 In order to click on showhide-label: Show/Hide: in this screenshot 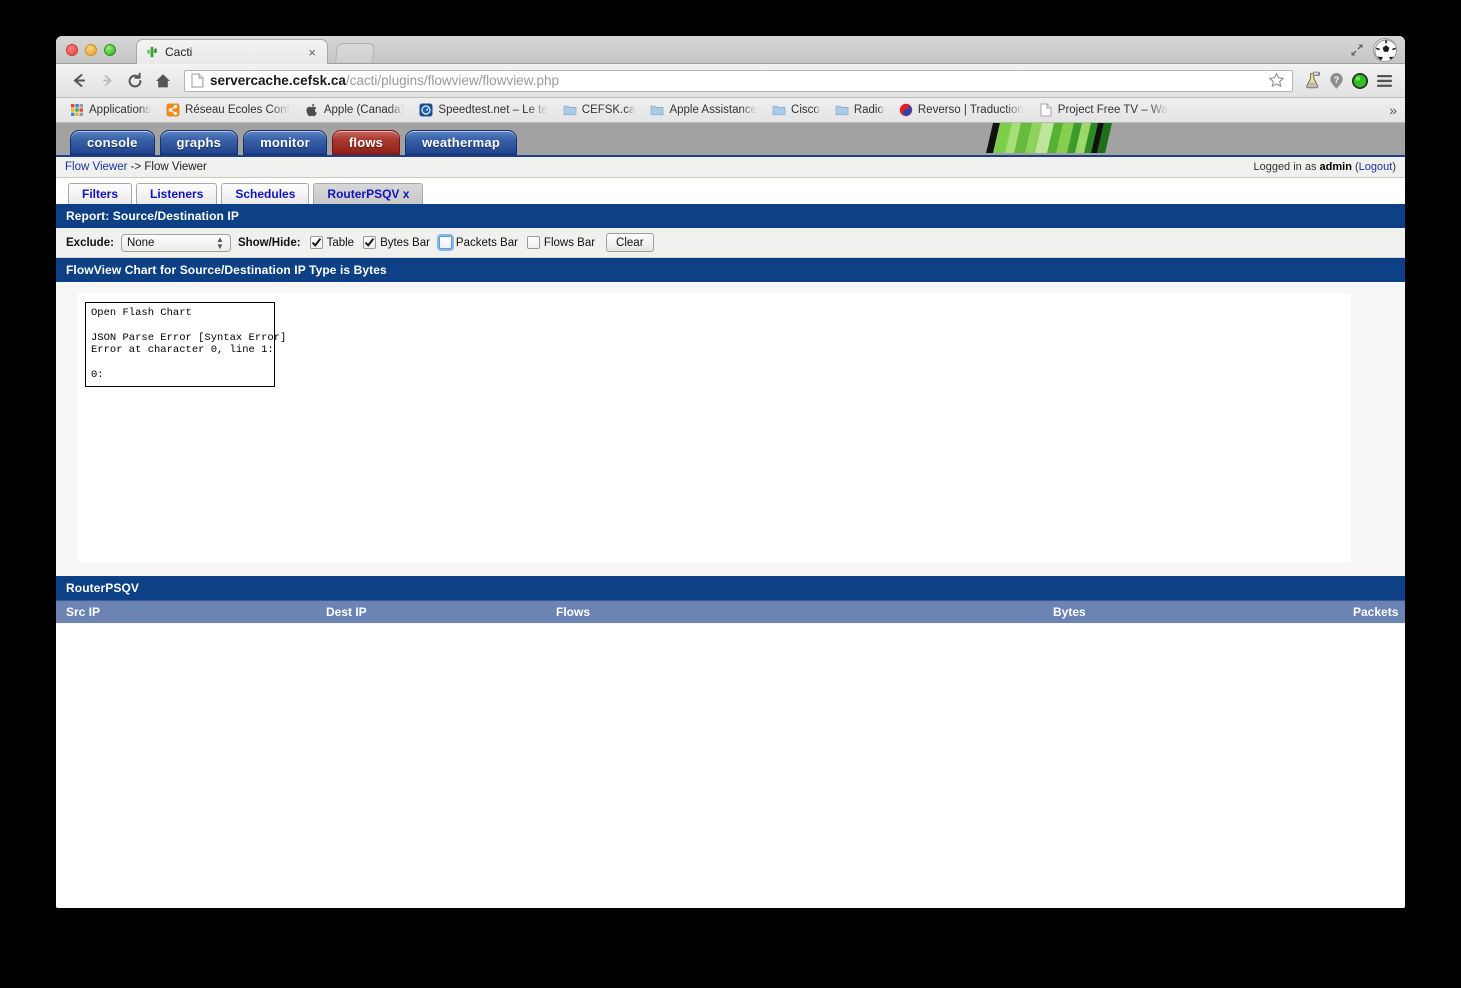, I will do `click(269, 242)`.